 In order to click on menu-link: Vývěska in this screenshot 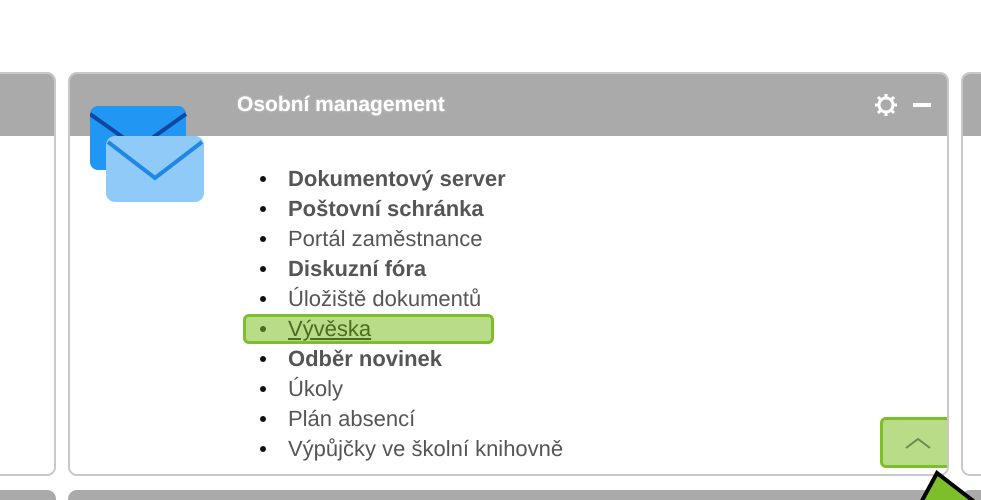, I will do `click(368, 329)`.